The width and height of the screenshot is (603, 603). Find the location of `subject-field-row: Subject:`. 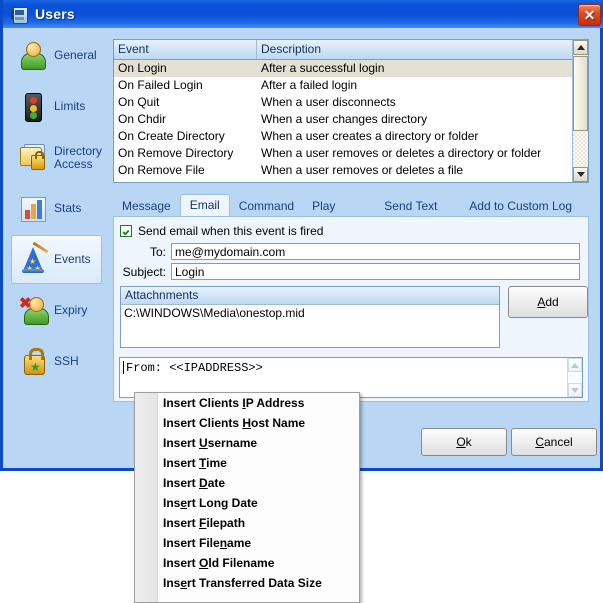

subject-field-row: Subject: is located at coordinates (354, 271).